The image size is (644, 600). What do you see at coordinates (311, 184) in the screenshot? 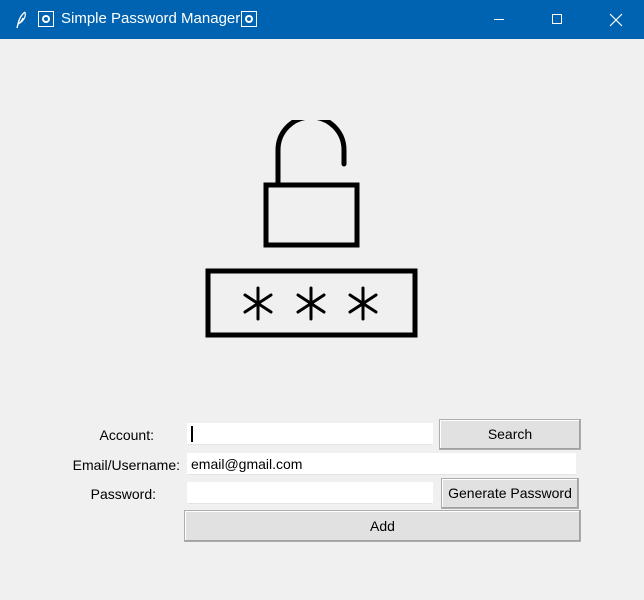
I see `unlocked-padlock-icon` at bounding box center [311, 184].